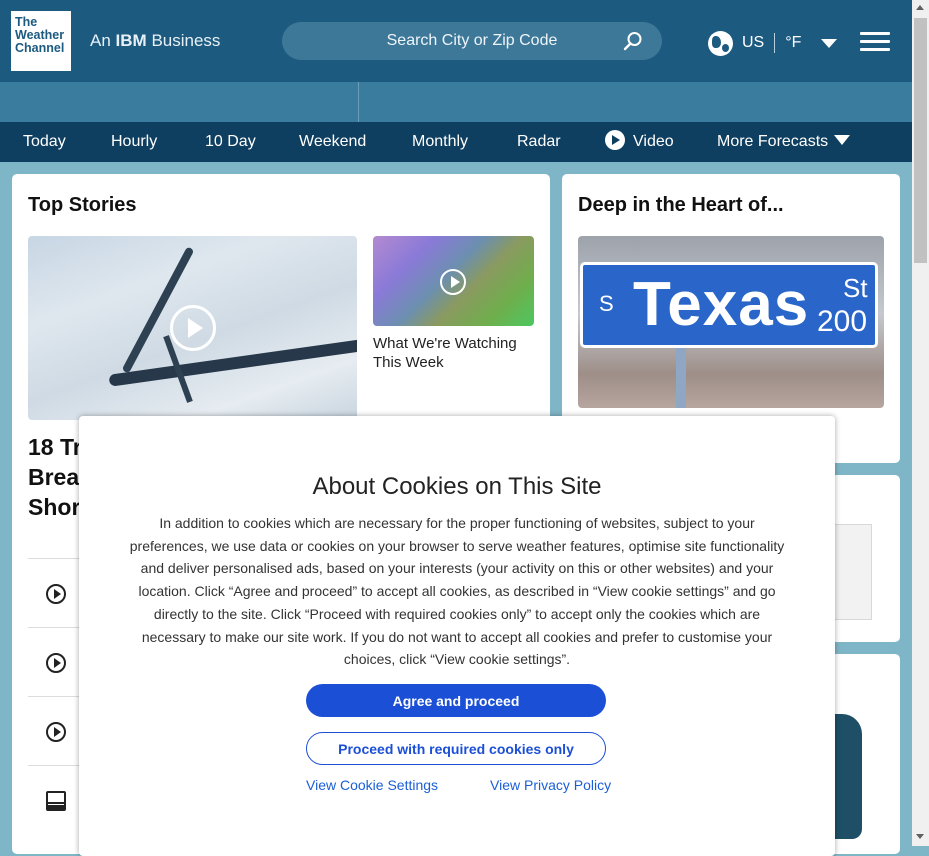 Image resolution: width=929 pixels, height=856 pixels. Describe the element at coordinates (793, 42) in the screenshot. I see `unit-label: °F` at that location.